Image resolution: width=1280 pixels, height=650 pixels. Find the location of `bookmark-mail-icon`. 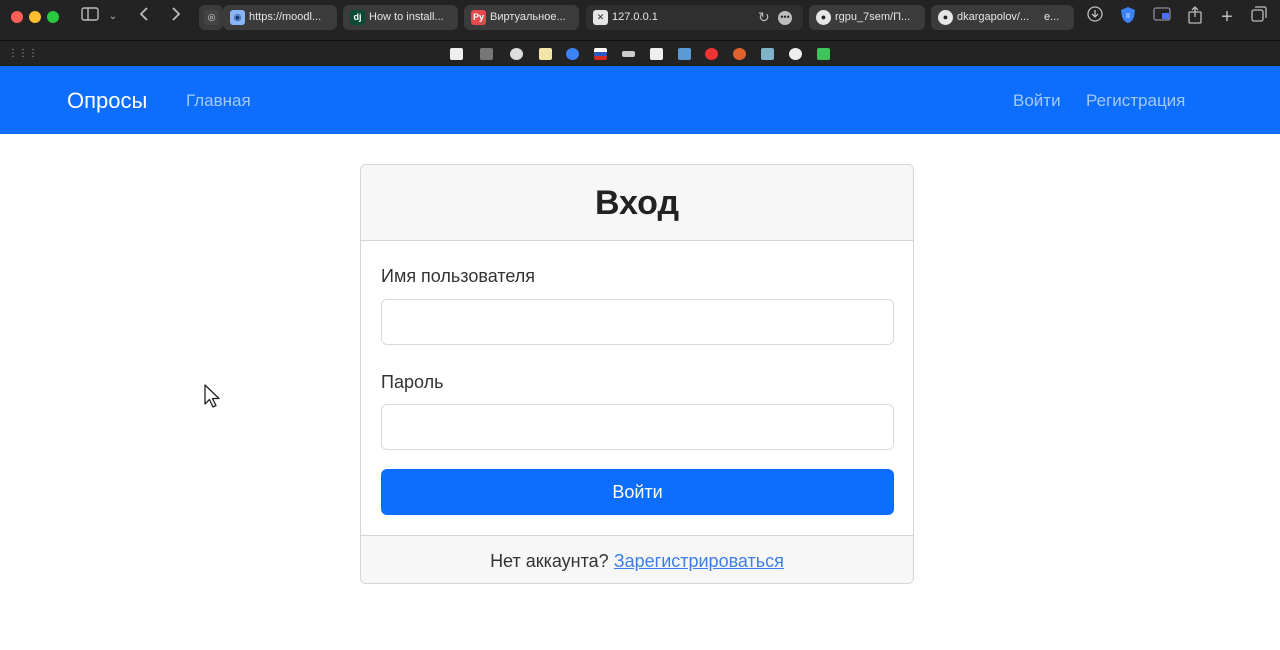

bookmark-mail-icon is located at coordinates (456, 54).